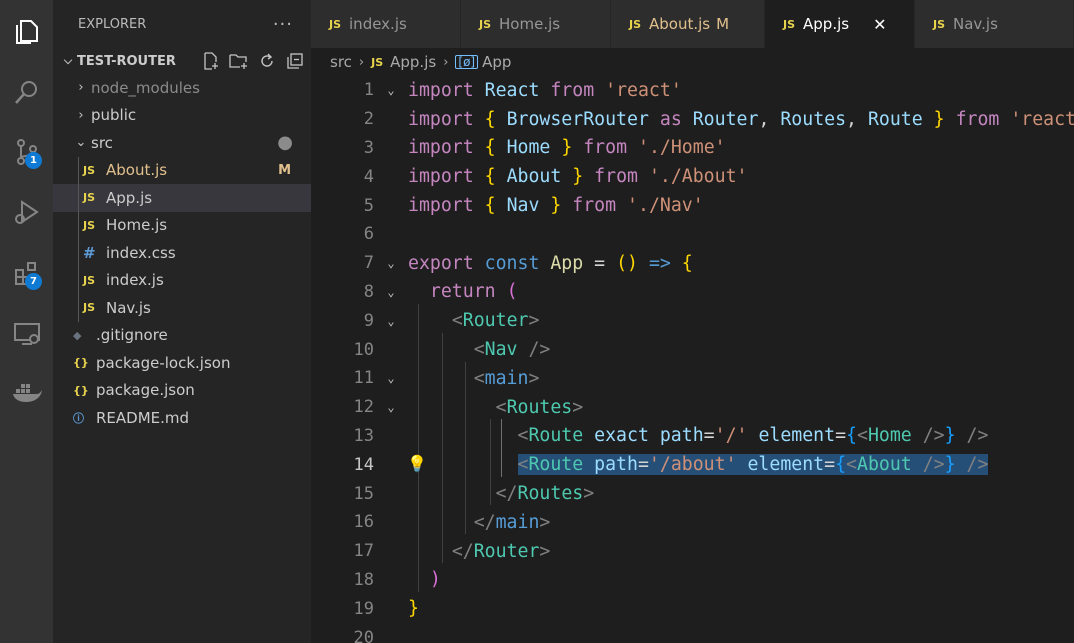  Describe the element at coordinates (368, 291) in the screenshot. I see `line-number: 8` at that location.